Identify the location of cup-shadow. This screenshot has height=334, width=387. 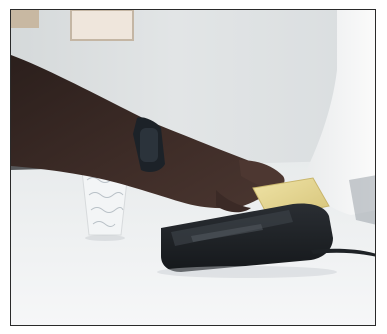
(105, 238).